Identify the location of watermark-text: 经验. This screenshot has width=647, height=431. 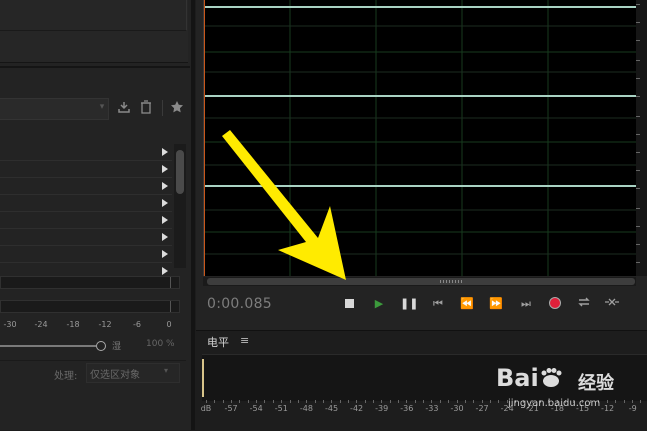
(596, 383).